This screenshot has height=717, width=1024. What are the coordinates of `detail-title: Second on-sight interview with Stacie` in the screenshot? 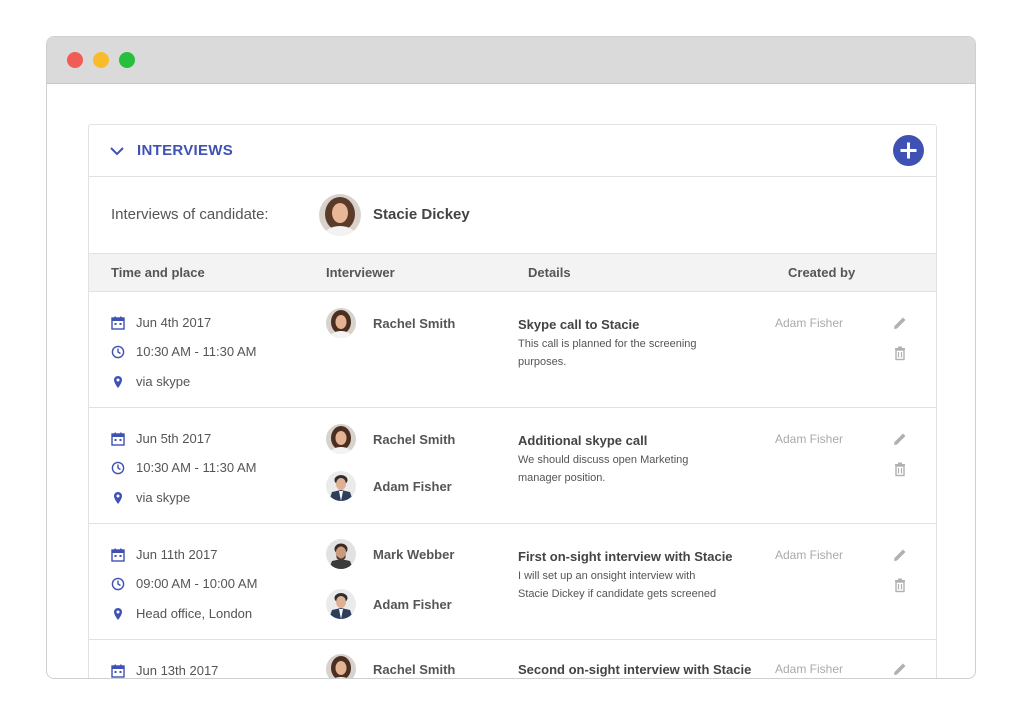 It's located at (634, 669).